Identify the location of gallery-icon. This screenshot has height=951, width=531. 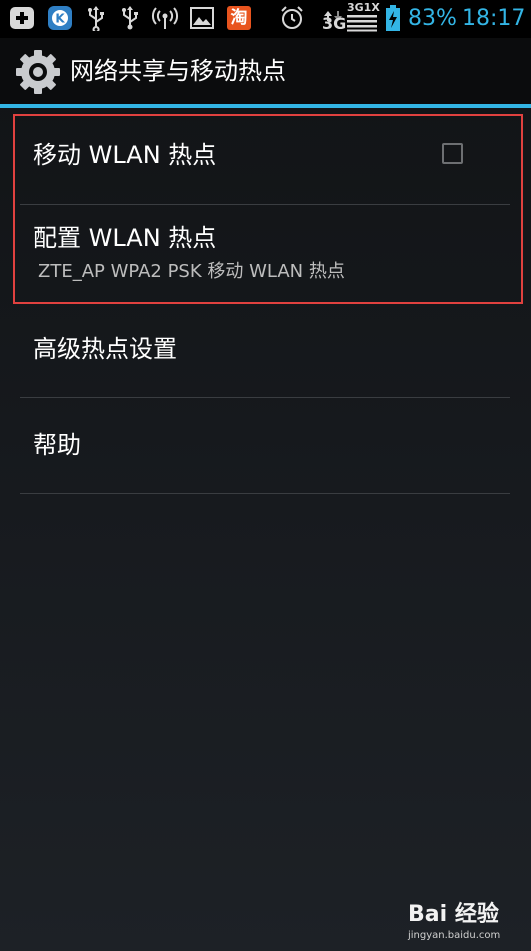
(202, 18).